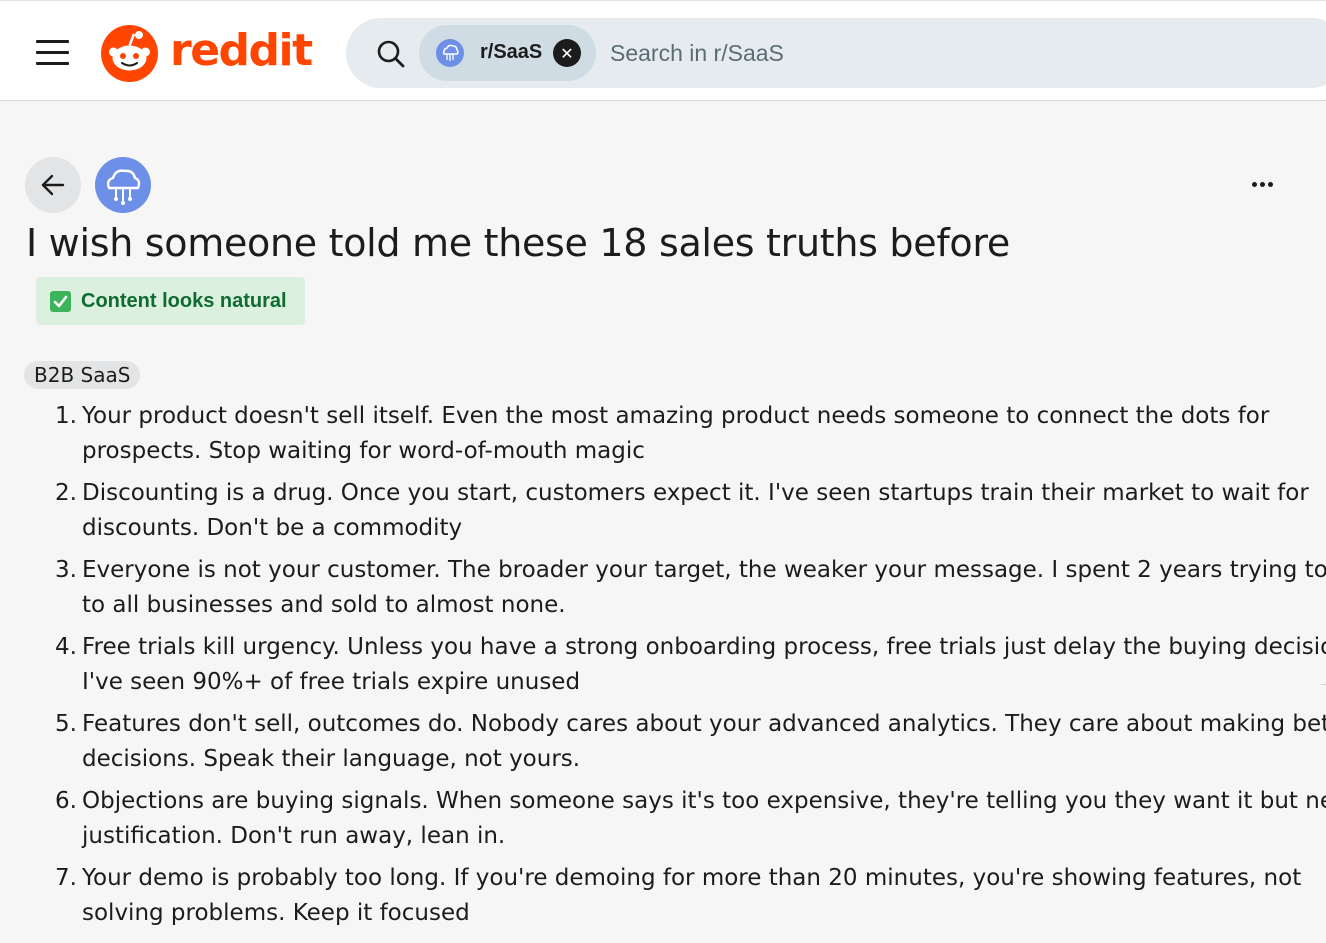 The image size is (1326, 943). I want to click on post-flair: B2B SaaS, so click(82, 375).